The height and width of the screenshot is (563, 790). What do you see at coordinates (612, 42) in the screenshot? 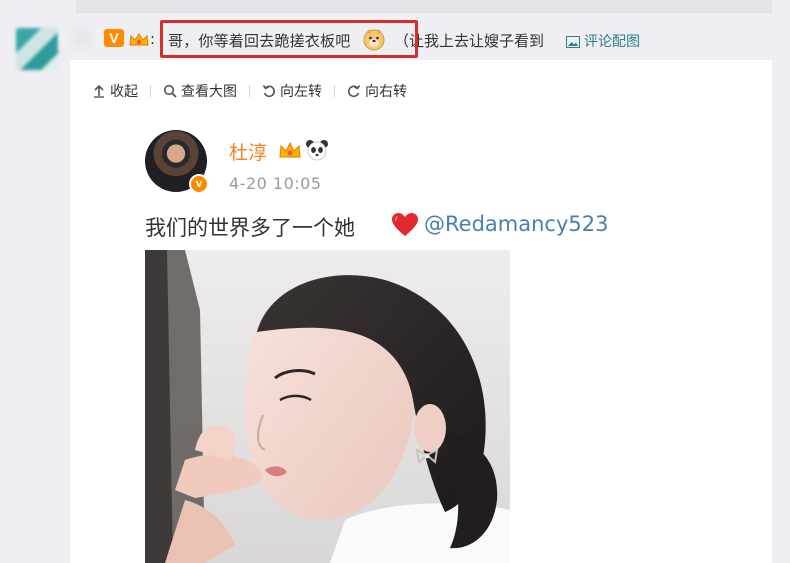
I see `picture-comment-label: 评论配图` at bounding box center [612, 42].